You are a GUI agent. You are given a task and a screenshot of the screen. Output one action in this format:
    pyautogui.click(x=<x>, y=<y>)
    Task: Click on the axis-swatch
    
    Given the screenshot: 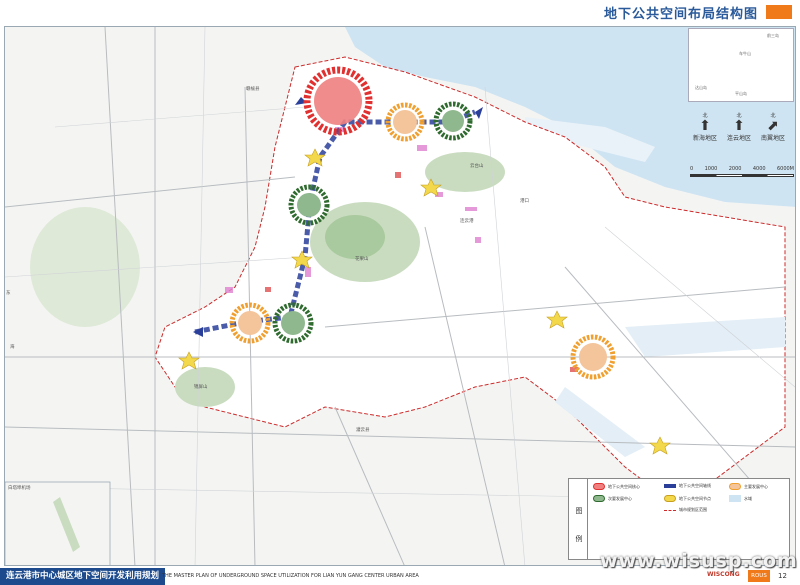 What is the action you would take?
    pyautogui.click(x=670, y=486)
    